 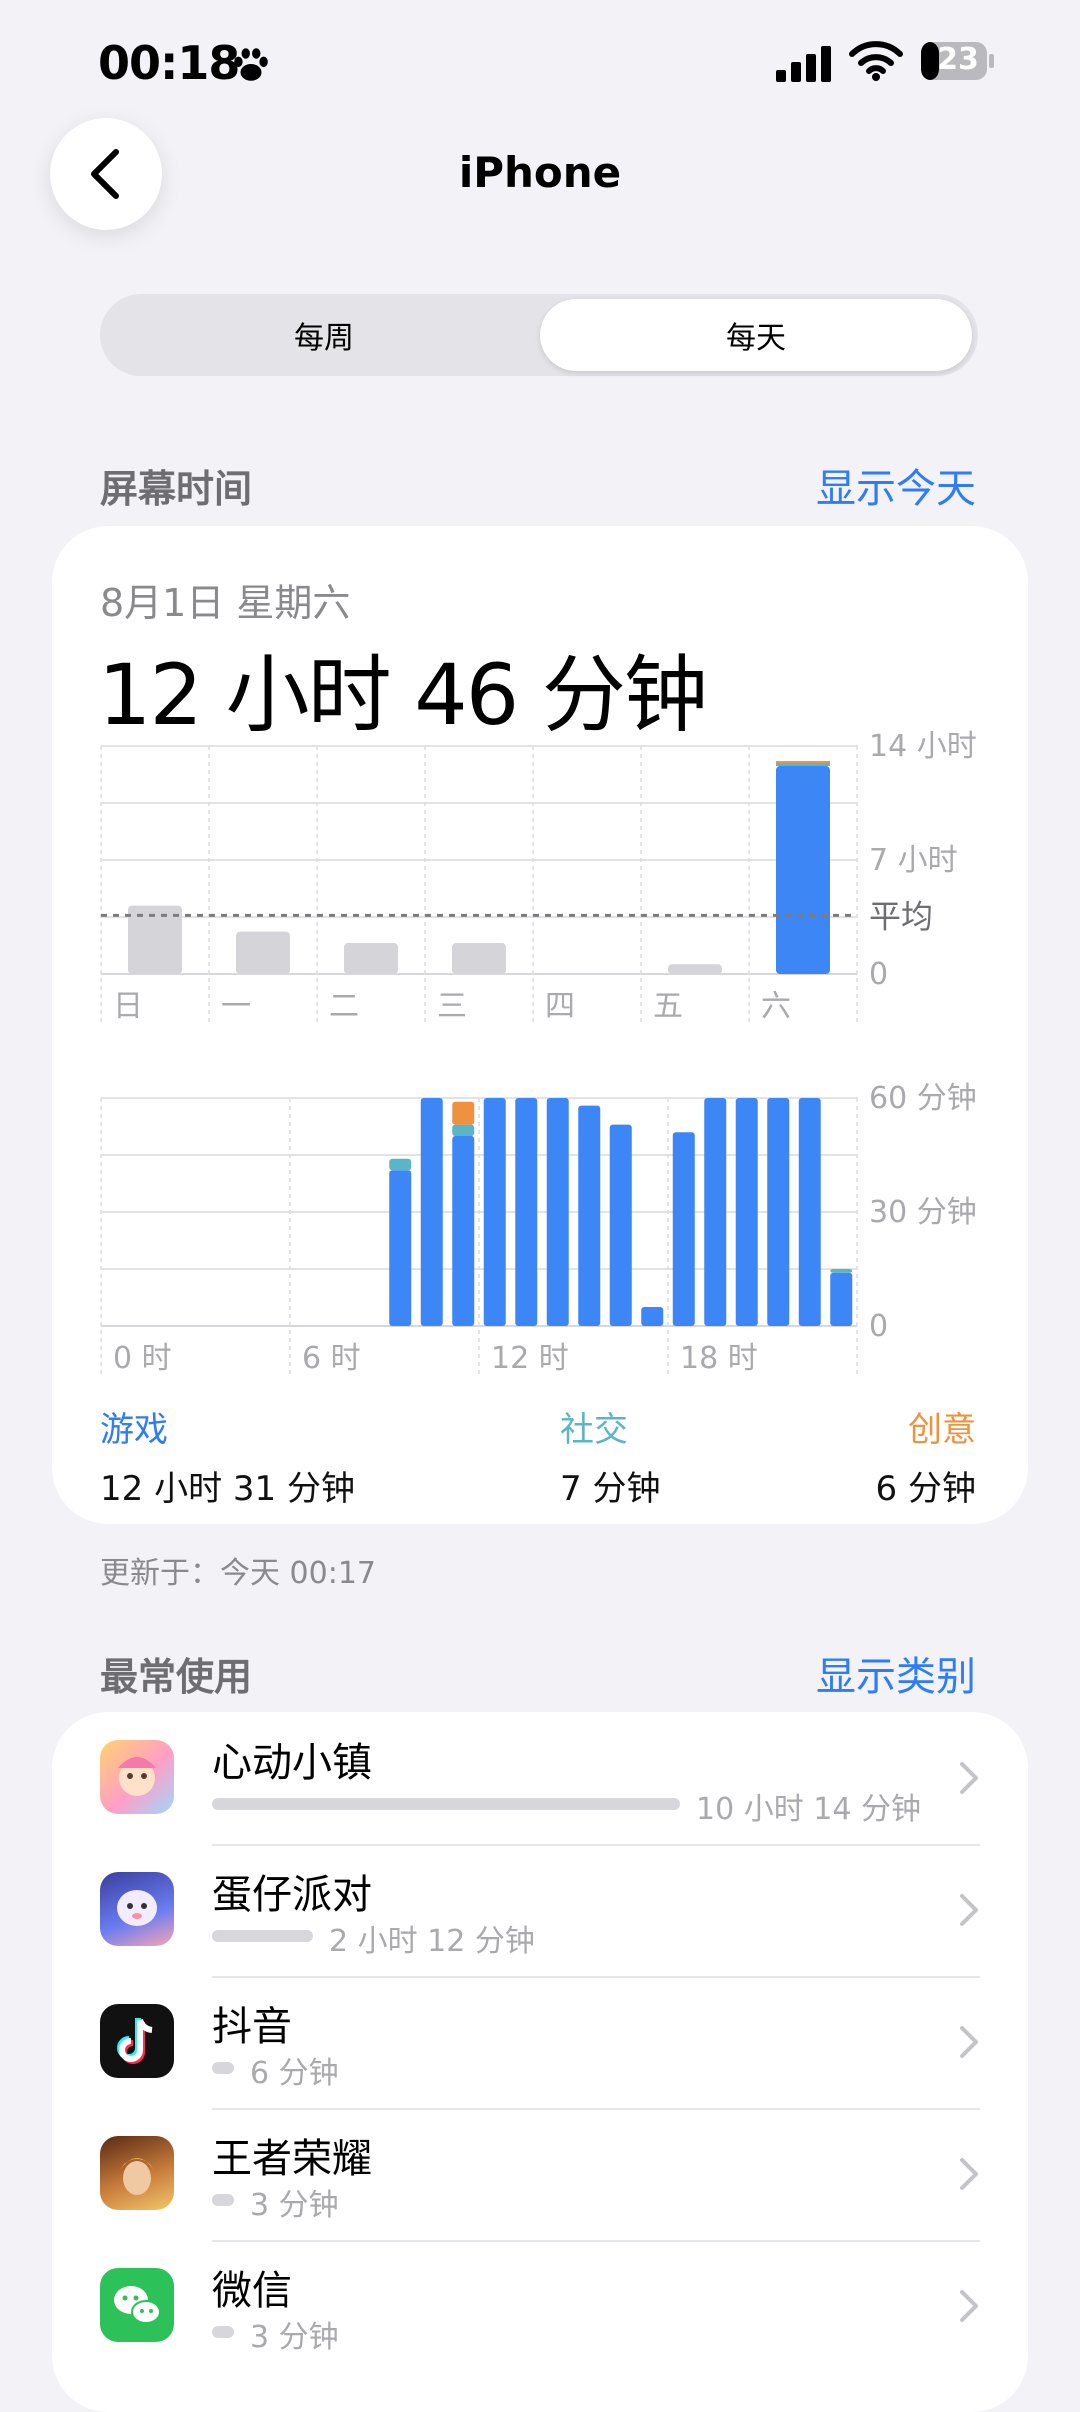 I want to click on app-name: 王者荣耀, so click(x=292, y=2159).